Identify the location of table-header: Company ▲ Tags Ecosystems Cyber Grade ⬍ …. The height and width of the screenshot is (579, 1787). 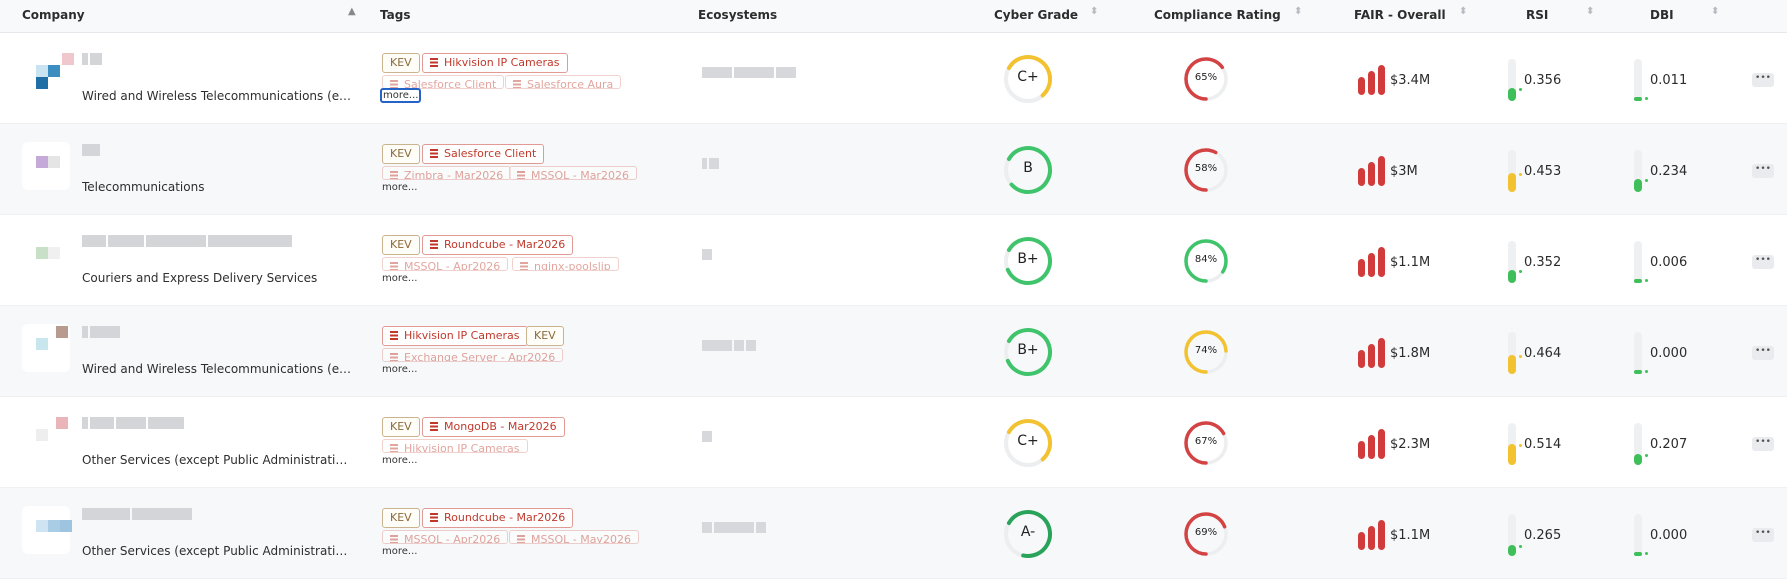
(893, 16).